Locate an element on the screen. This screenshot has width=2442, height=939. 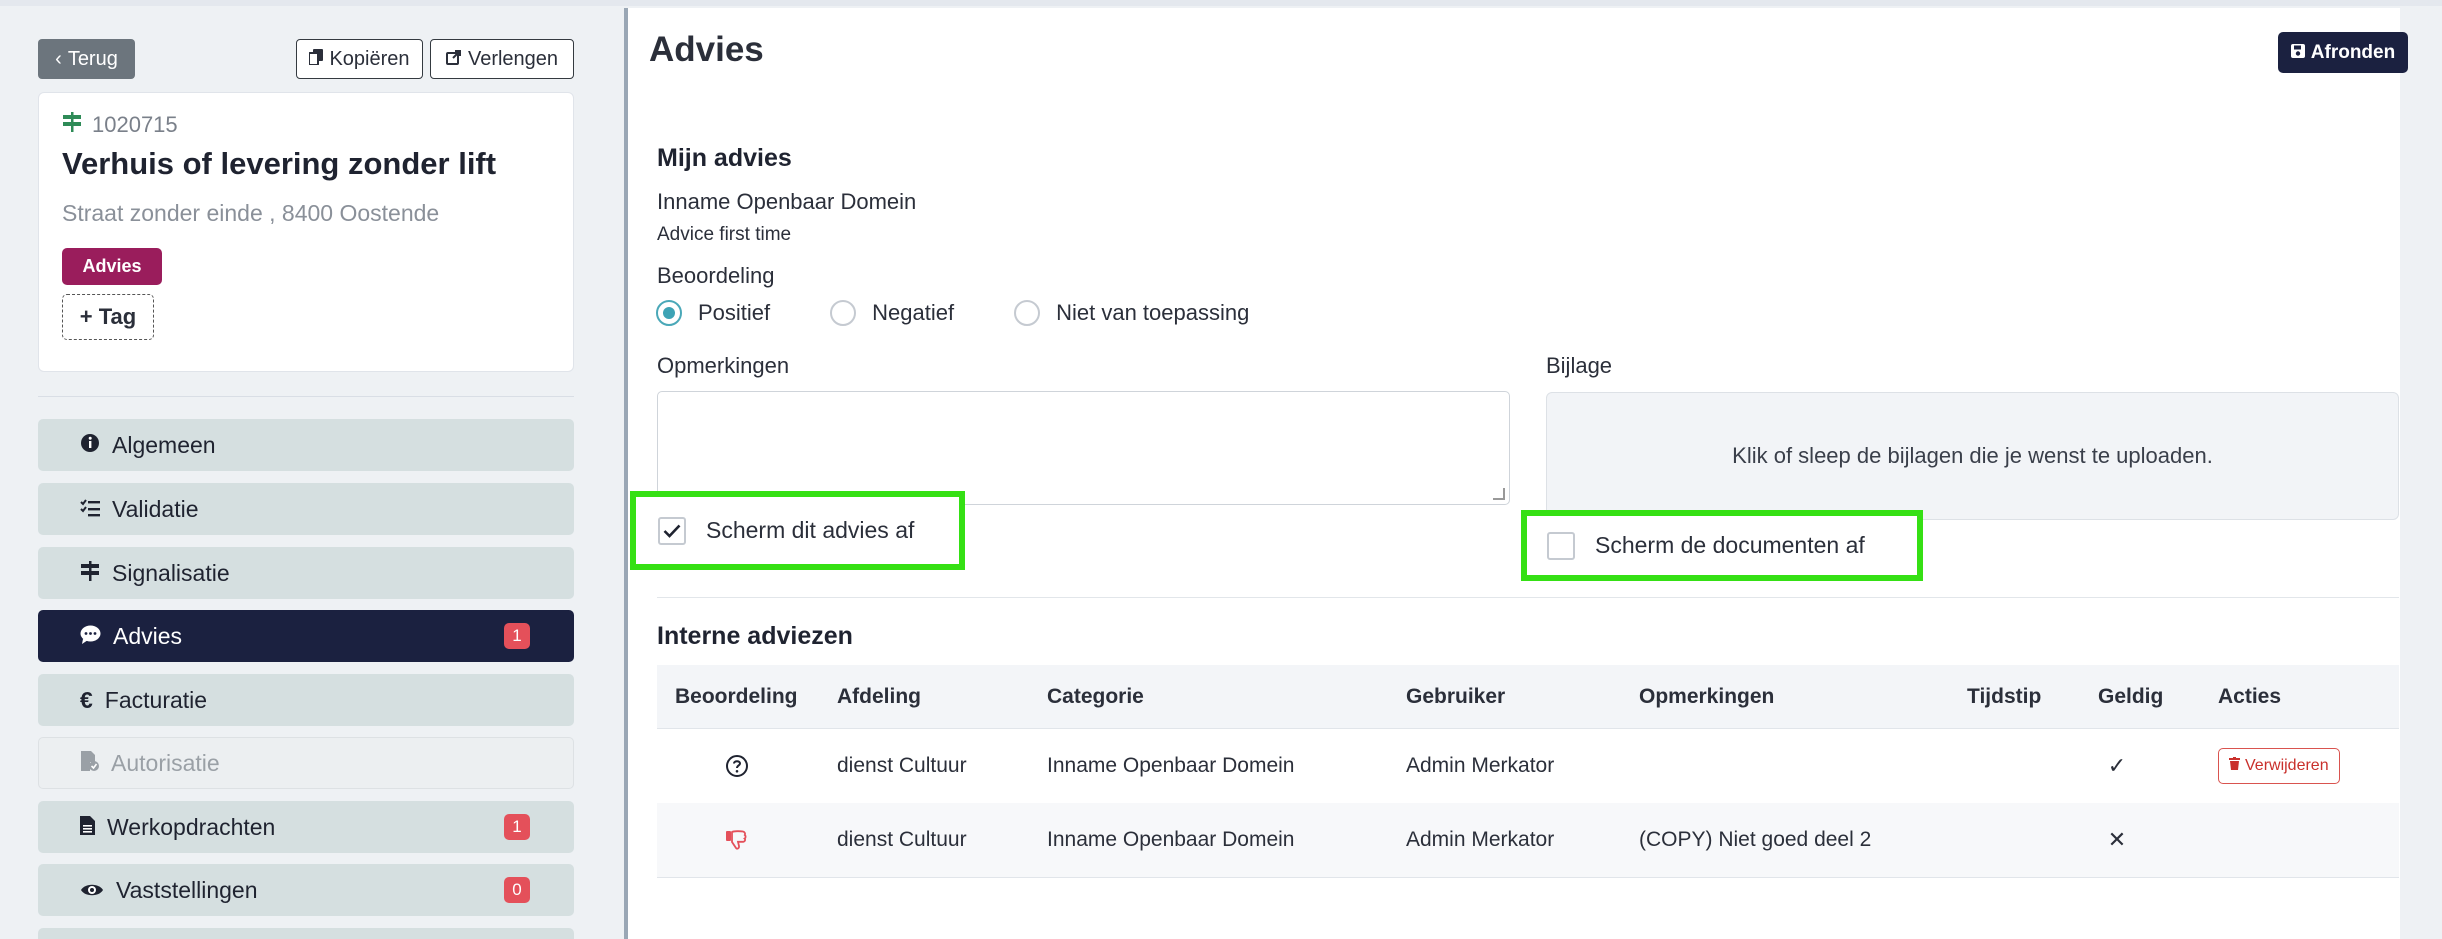
case-title: Verhuis of levering zonder lift is located at coordinates (279, 163).